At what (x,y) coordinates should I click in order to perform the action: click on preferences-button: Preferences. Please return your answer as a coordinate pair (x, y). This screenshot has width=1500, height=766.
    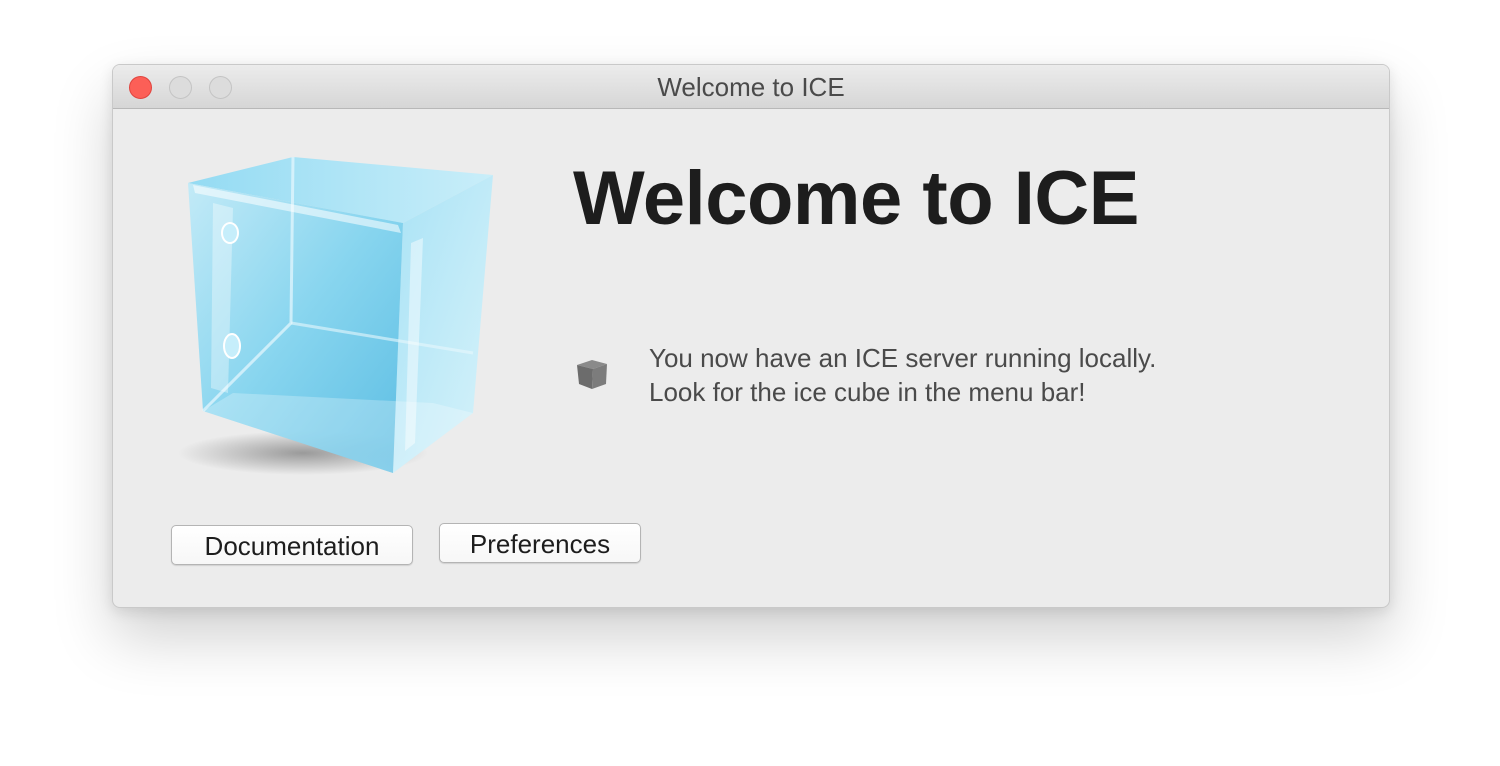
    Looking at the image, I should click on (540, 543).